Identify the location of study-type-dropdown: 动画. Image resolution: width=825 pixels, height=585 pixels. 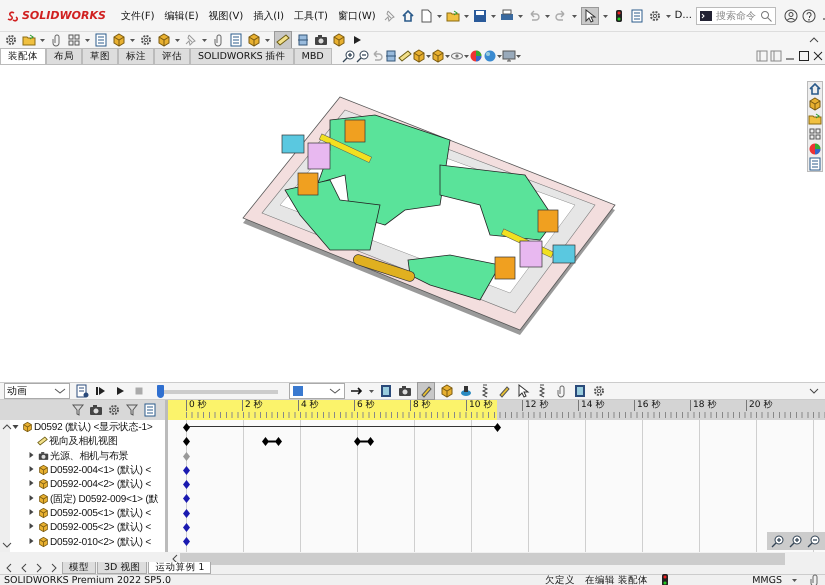
(37, 391).